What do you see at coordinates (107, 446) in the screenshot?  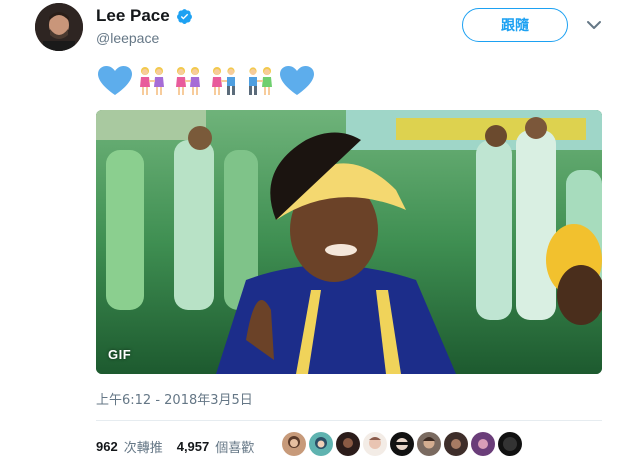 I see `retweet-count-value: 962` at bounding box center [107, 446].